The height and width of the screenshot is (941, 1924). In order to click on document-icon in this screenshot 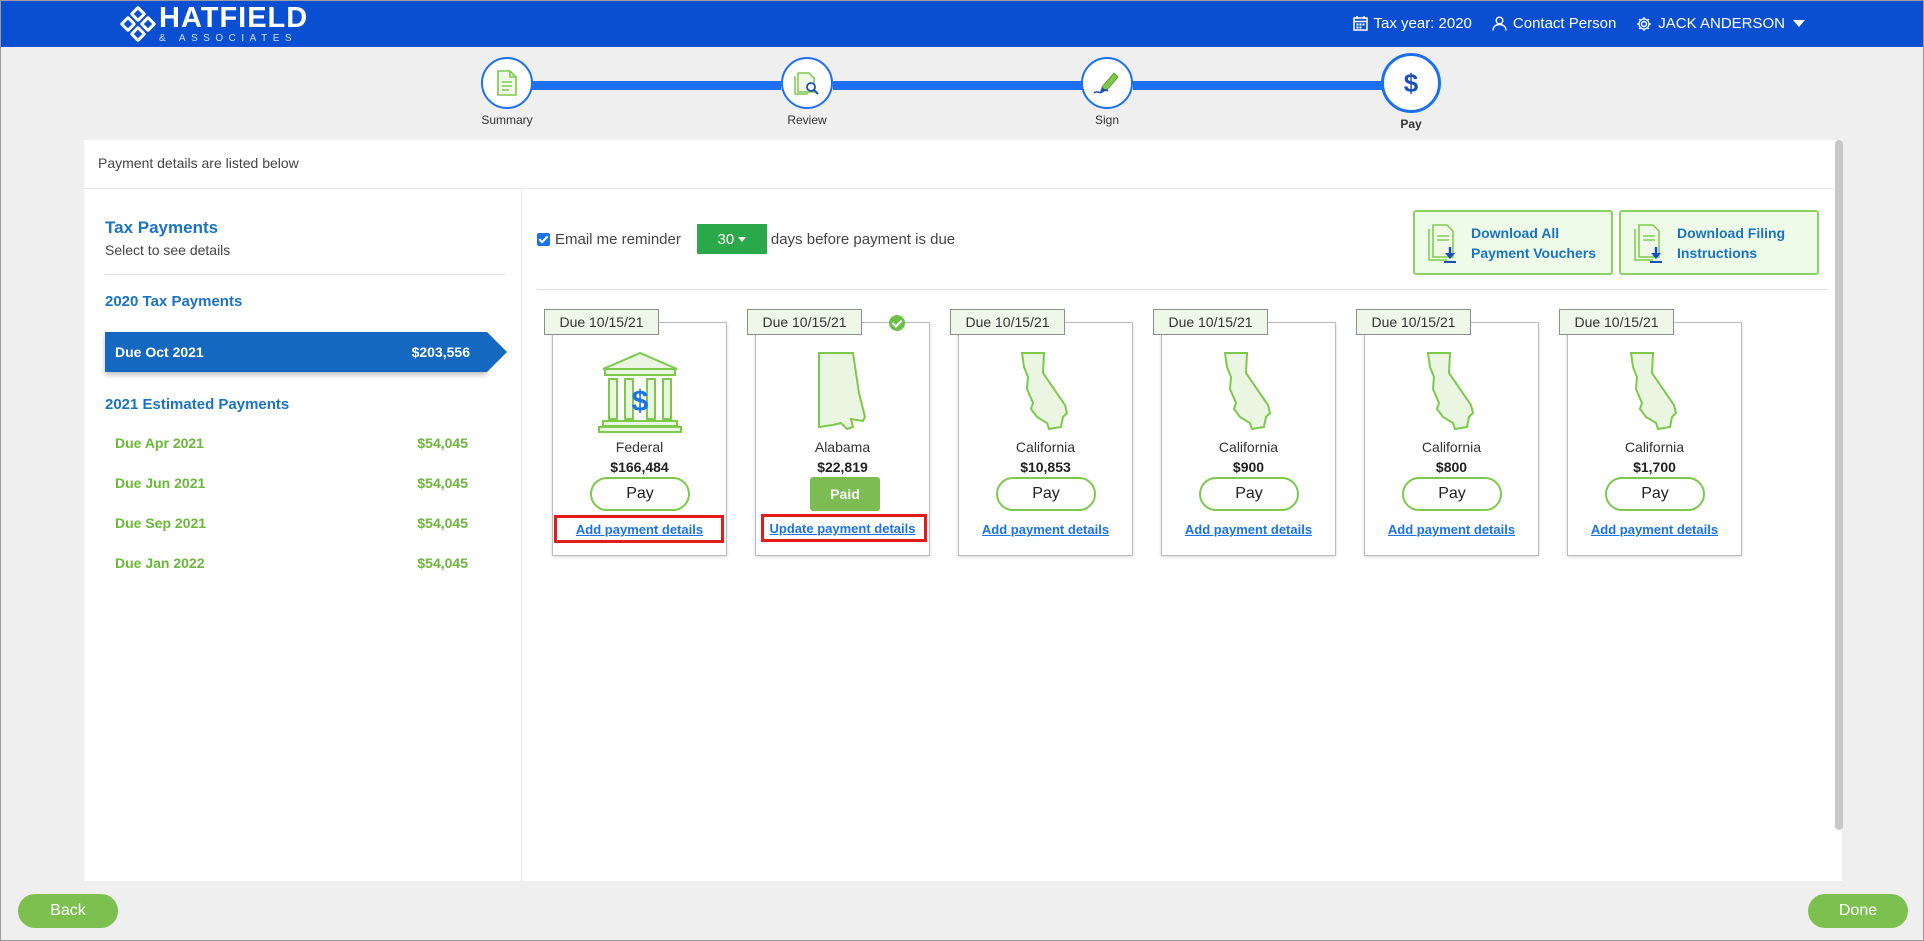, I will do `click(507, 83)`.